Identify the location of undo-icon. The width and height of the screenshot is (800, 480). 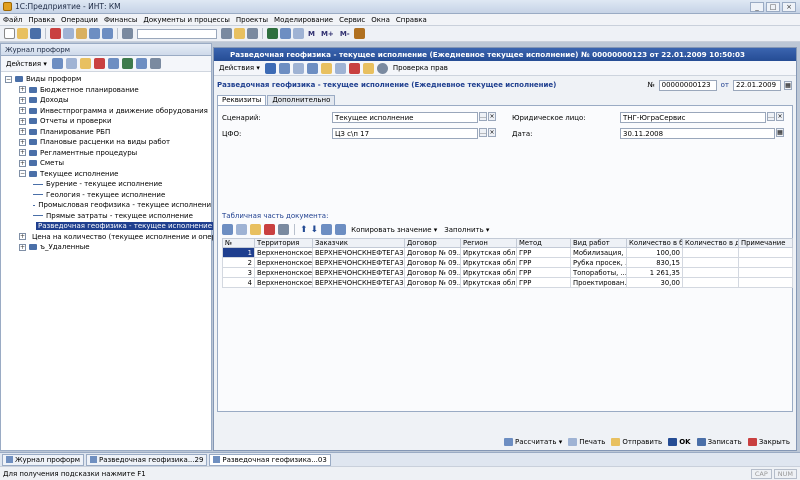
(94, 33).